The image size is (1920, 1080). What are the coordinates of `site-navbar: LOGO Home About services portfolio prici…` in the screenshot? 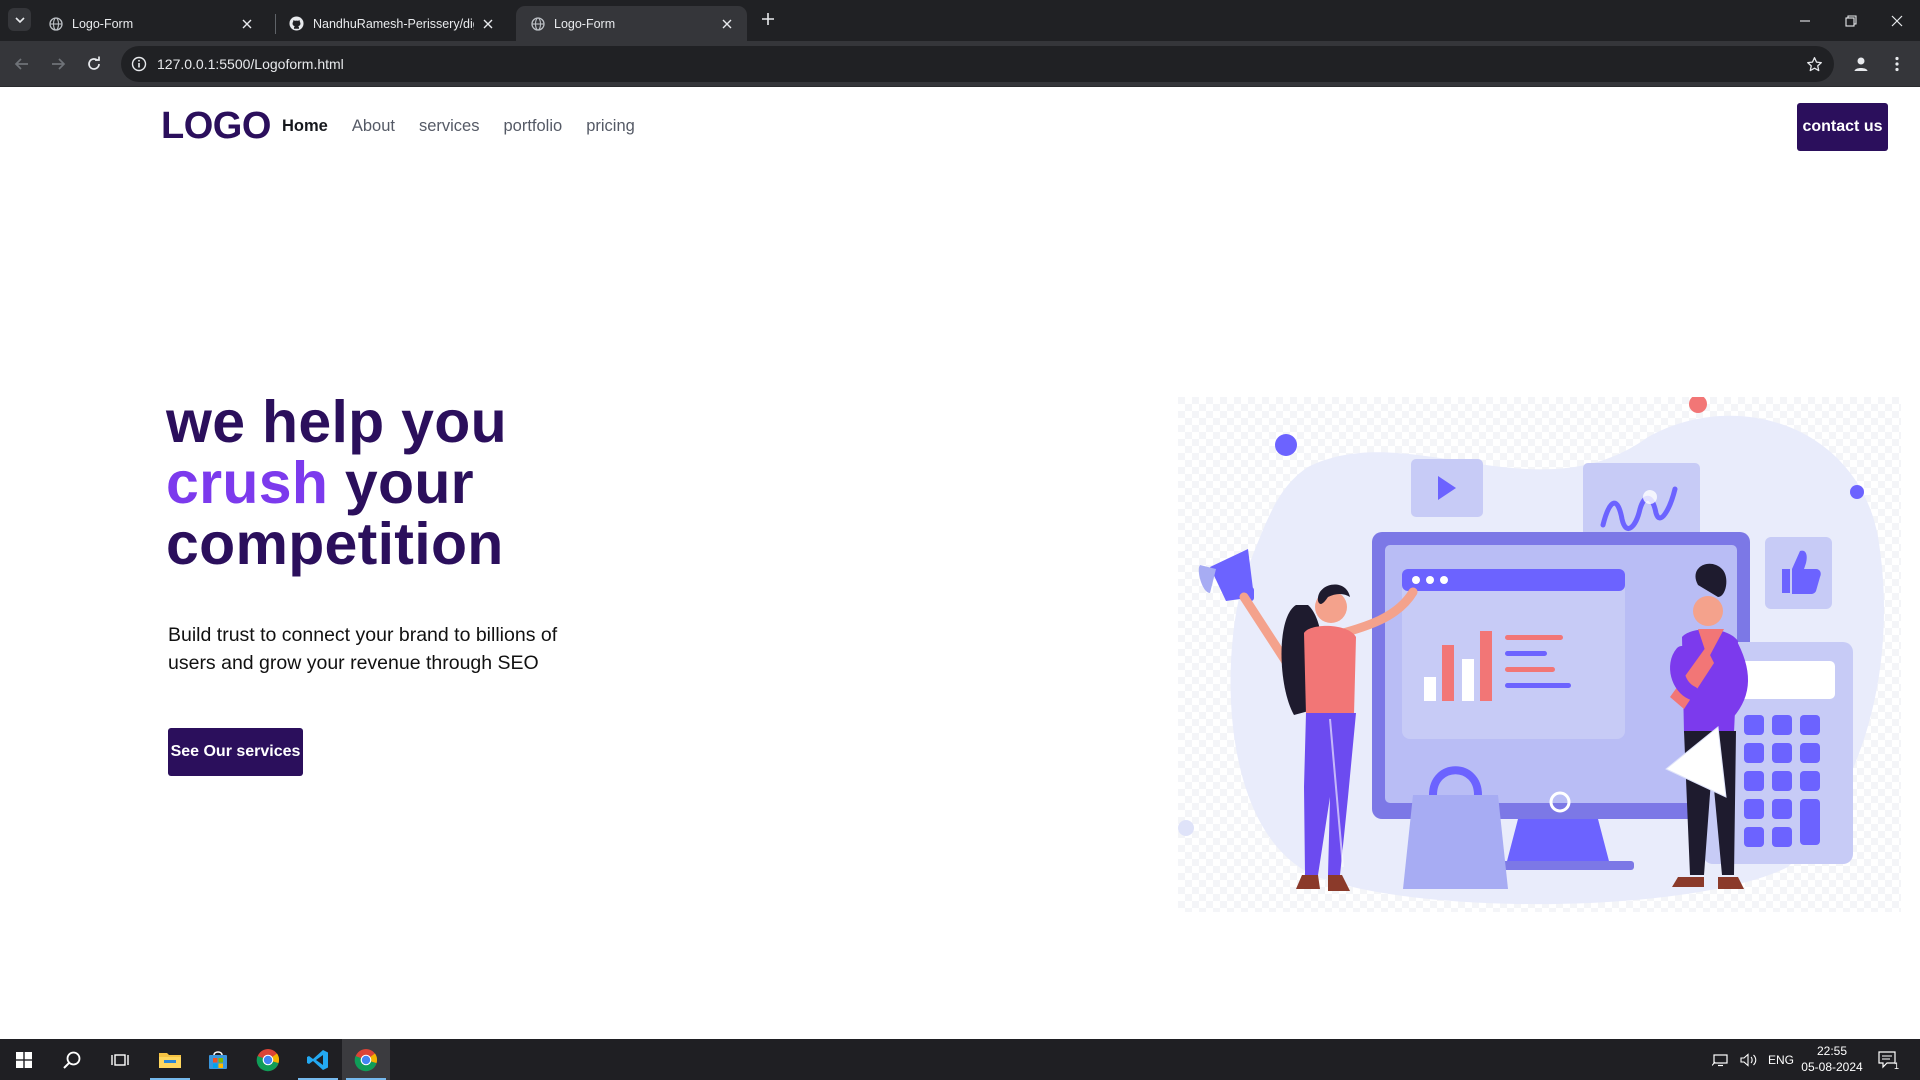 It's located at (960, 127).